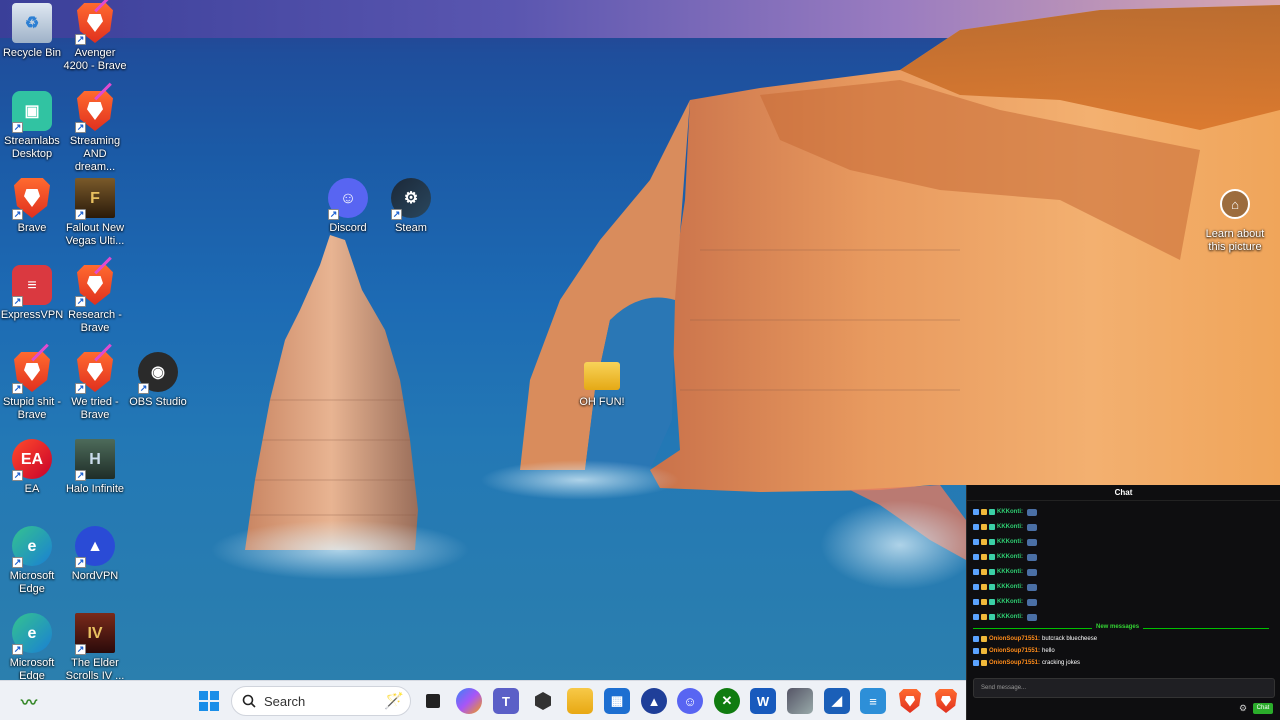  What do you see at coordinates (873, 701) in the screenshot?
I see `notepad-icon: ≡` at bounding box center [873, 701].